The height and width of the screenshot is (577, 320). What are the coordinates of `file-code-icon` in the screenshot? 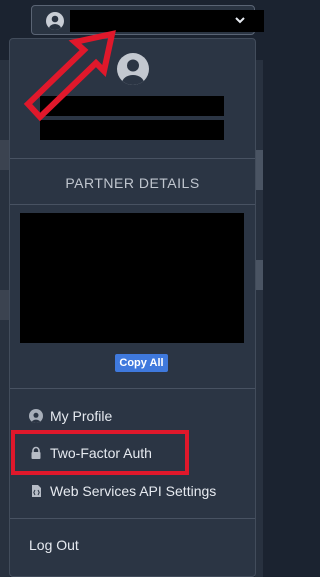 It's located at (36, 491).